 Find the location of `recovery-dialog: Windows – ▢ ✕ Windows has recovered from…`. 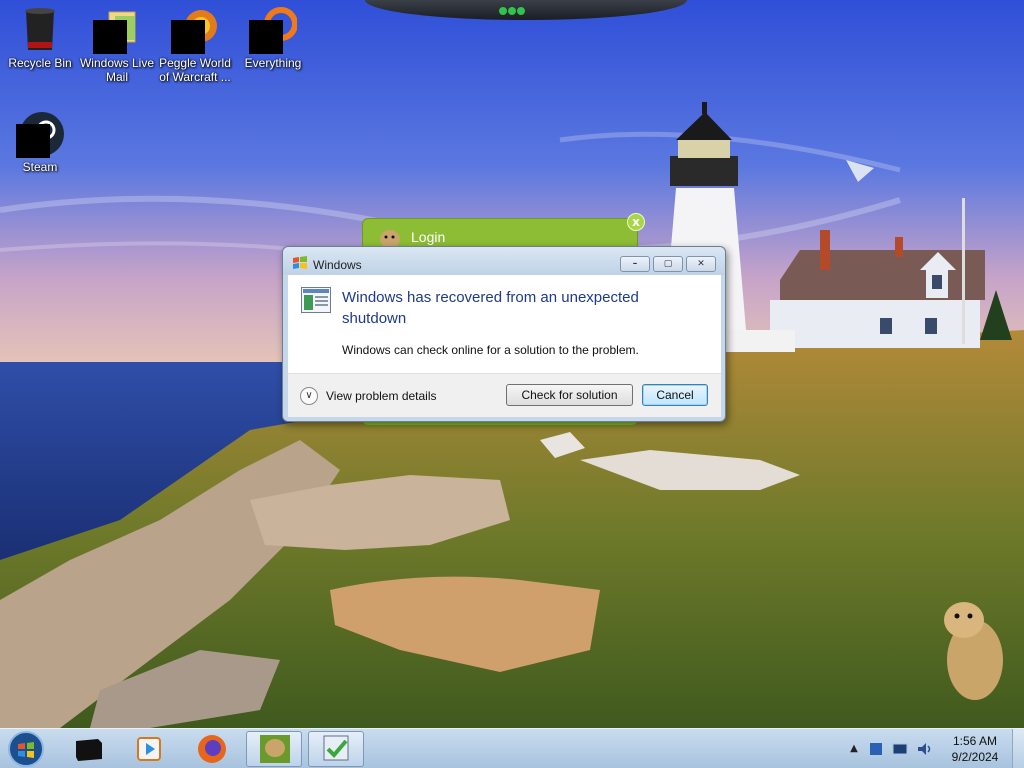

recovery-dialog: Windows – ▢ ✕ Windows has recovered from… is located at coordinates (504, 334).